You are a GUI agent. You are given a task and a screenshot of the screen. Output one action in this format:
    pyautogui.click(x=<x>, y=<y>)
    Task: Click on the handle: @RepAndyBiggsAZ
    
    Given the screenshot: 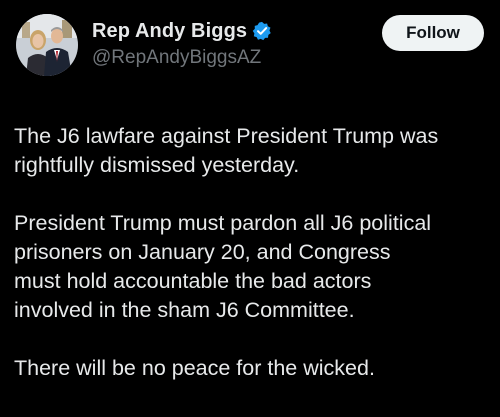 What is the action you would take?
    pyautogui.click(x=182, y=58)
    